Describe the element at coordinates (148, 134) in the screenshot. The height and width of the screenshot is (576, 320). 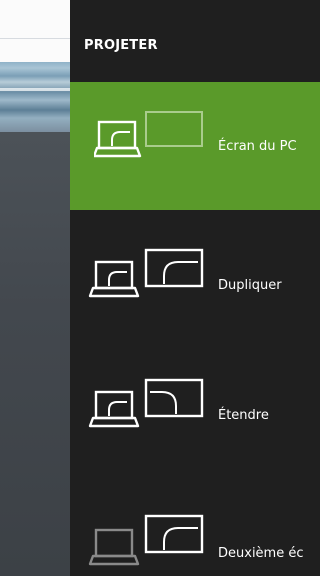
I see `pc-screen-only-icon` at that location.